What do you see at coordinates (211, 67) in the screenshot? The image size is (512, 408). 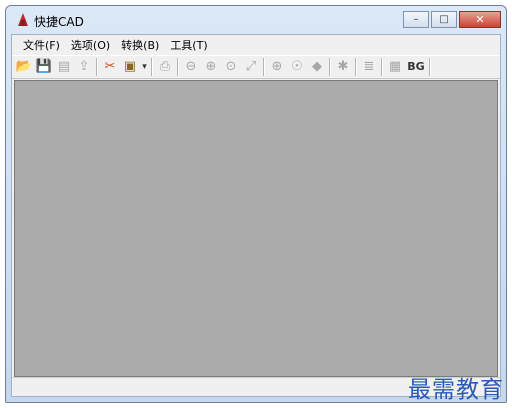 I see `zoom-in-icon: ⊕` at bounding box center [211, 67].